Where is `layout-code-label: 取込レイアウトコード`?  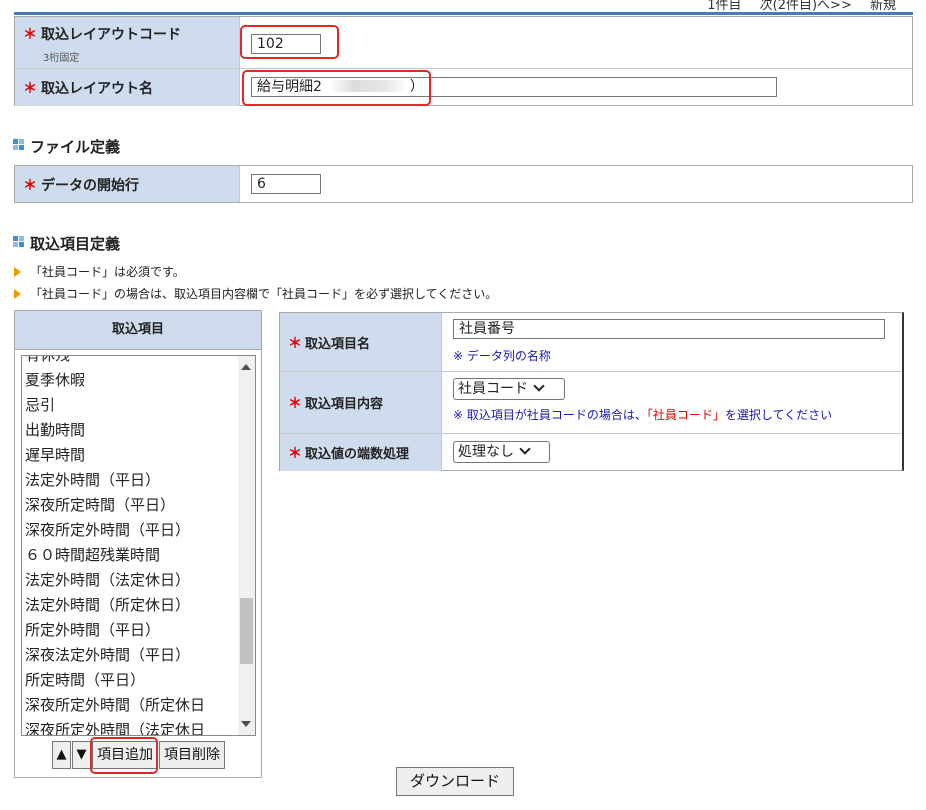 layout-code-label: 取込レイアウトコード is located at coordinates (111, 35).